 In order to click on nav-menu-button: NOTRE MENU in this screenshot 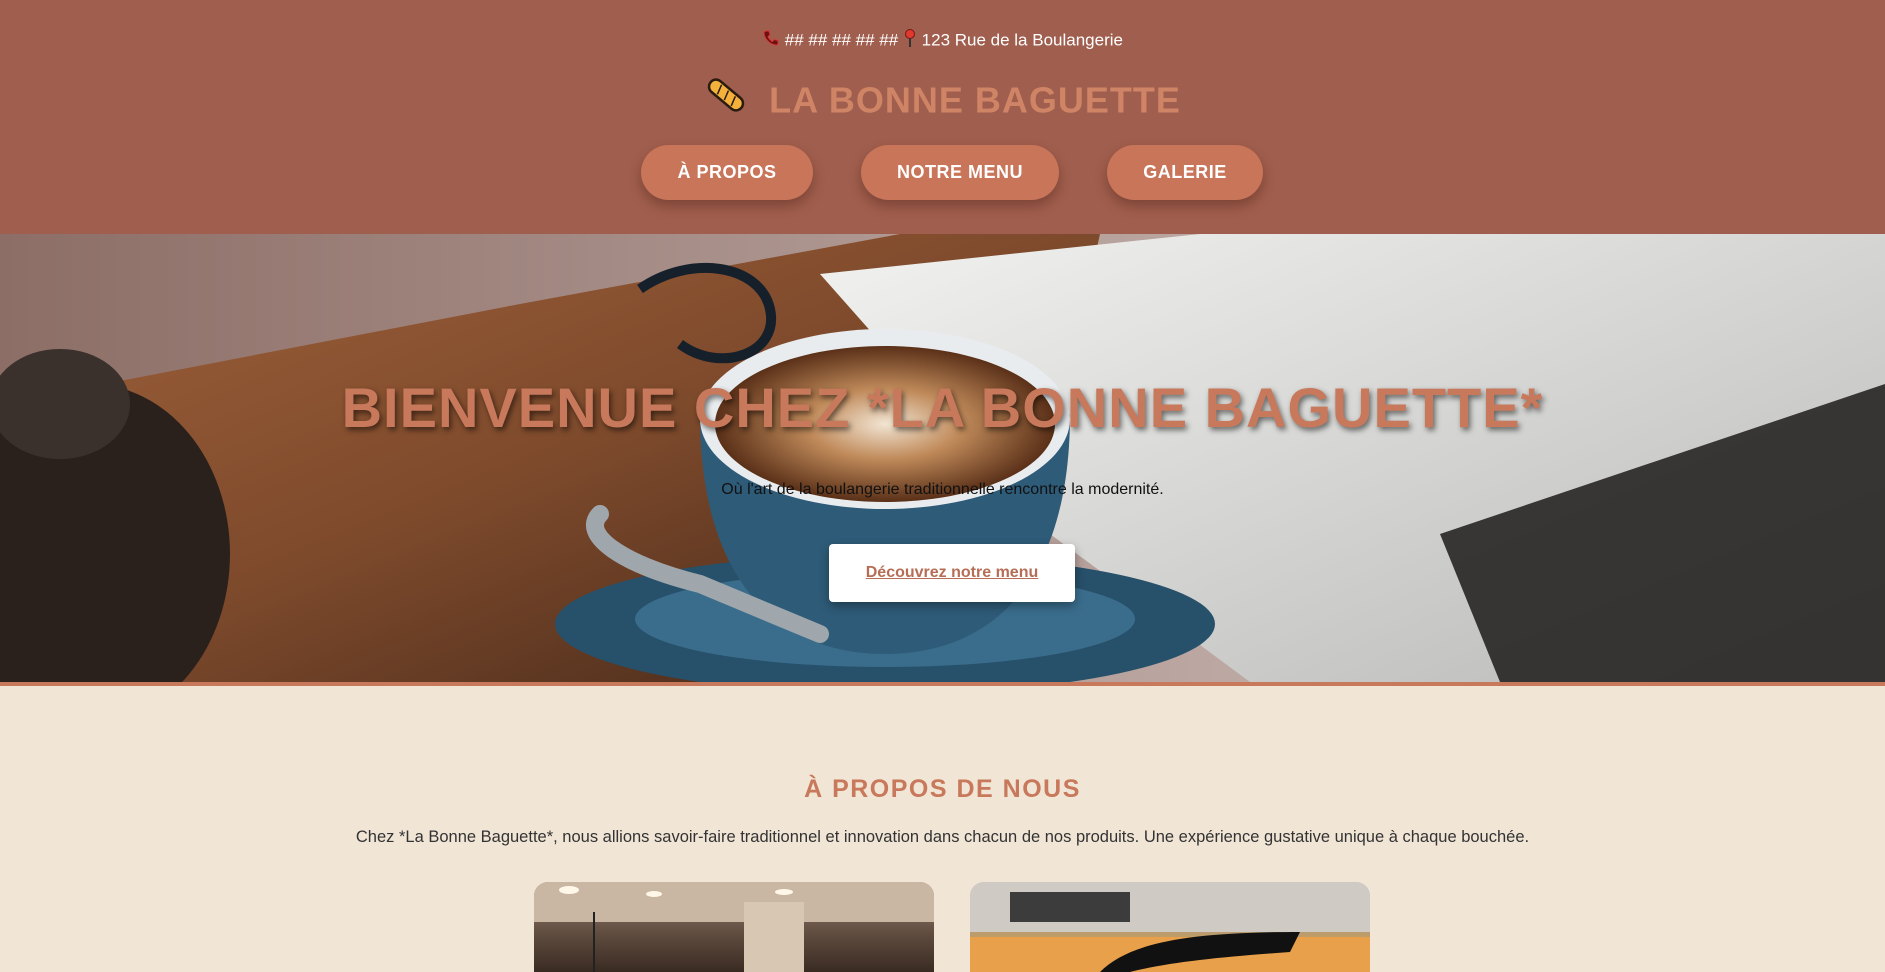, I will do `click(960, 172)`.